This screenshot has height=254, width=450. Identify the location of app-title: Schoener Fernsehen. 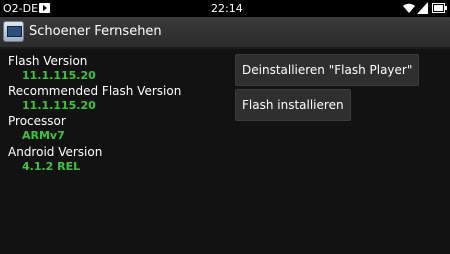
(95, 31).